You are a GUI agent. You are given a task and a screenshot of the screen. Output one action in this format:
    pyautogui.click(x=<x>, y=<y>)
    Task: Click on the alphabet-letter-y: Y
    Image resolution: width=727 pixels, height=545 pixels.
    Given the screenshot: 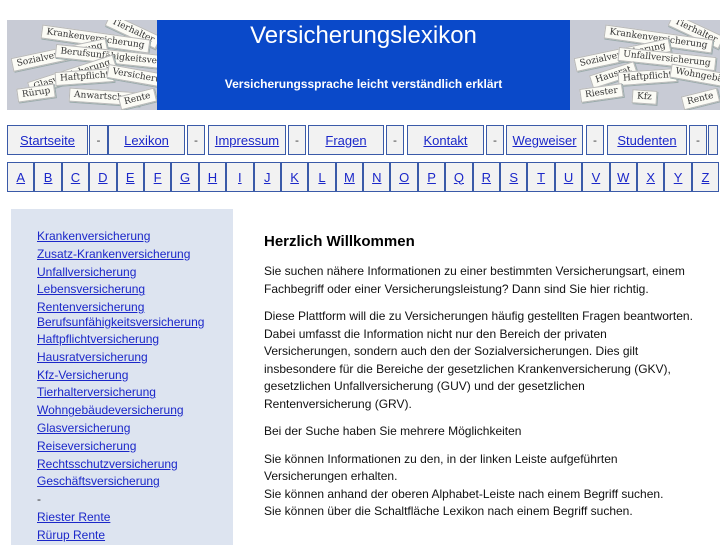 What is the action you would take?
    pyautogui.click(x=678, y=177)
    